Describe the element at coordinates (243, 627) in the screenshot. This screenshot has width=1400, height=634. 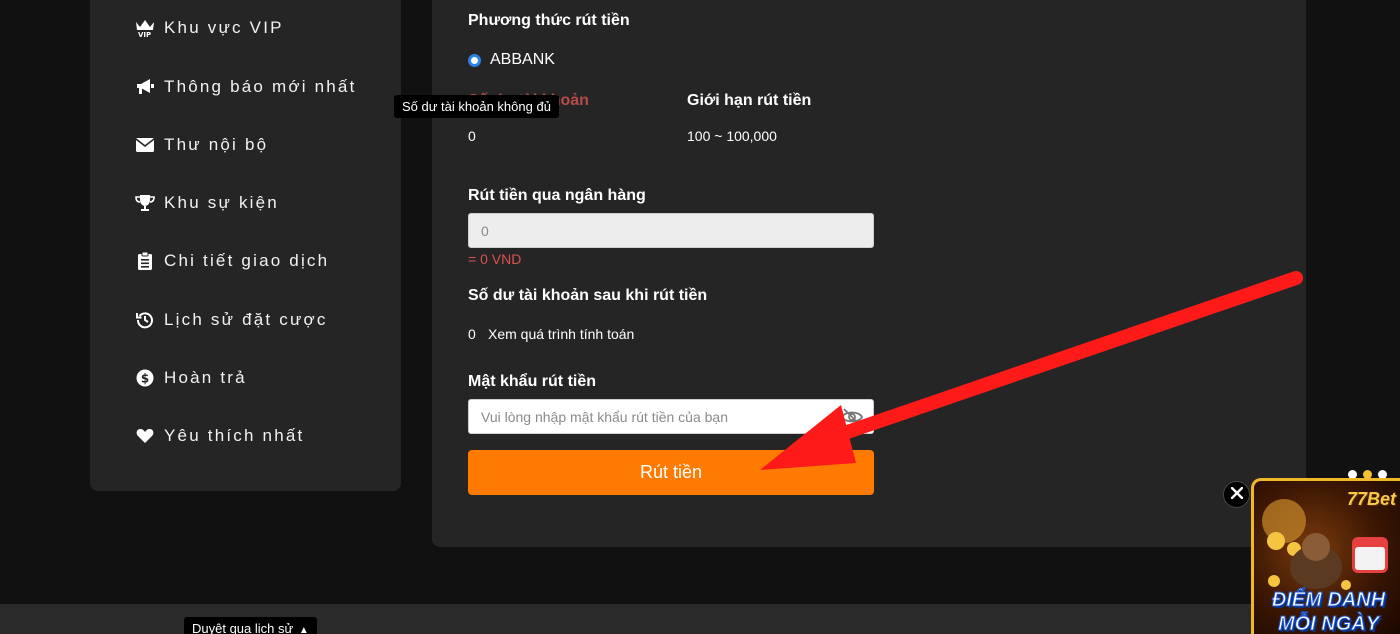
I see `history-tooltip-text: Duyệt qua lịch sử` at that location.